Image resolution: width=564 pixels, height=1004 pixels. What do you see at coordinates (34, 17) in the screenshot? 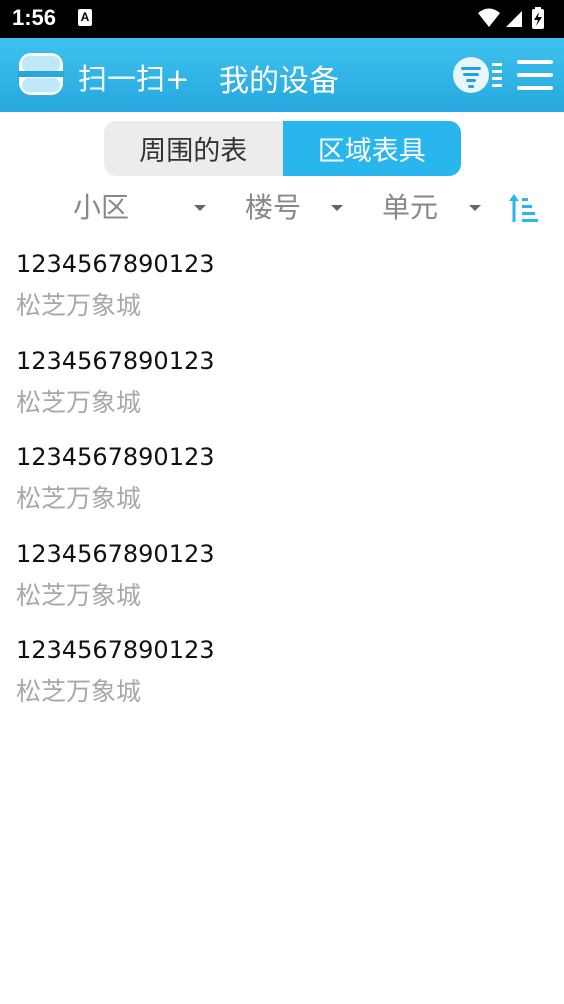
I see `status-time: 1:56` at bounding box center [34, 17].